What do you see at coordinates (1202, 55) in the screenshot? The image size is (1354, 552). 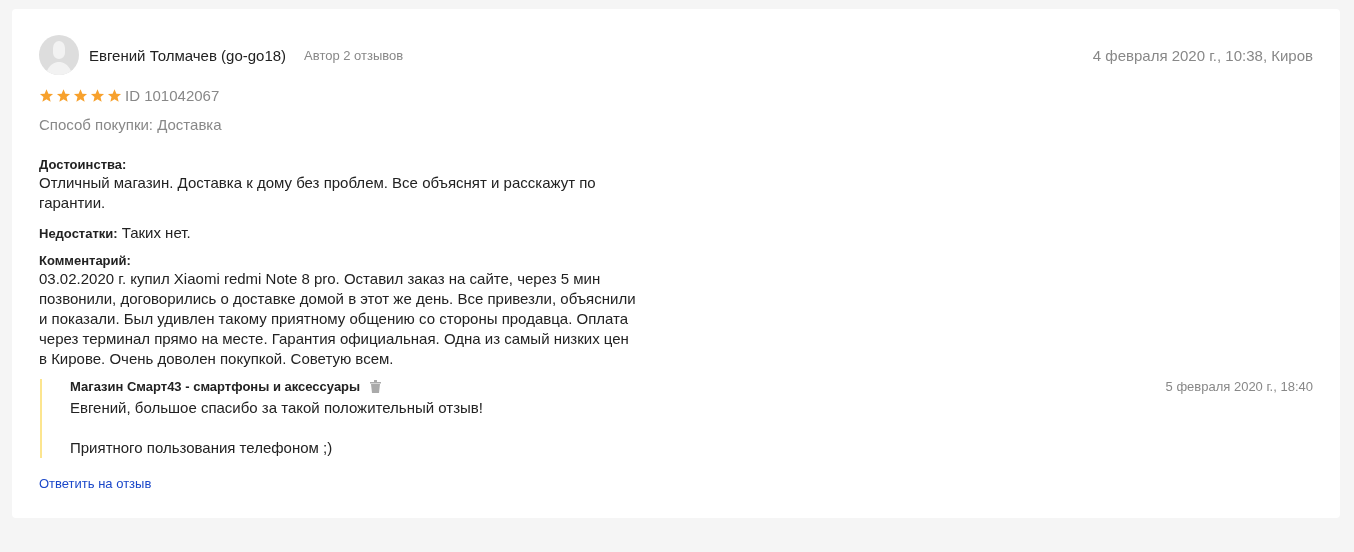 I see `review-date: 4 февраля 2020 г., 10:38, Киров` at bounding box center [1202, 55].